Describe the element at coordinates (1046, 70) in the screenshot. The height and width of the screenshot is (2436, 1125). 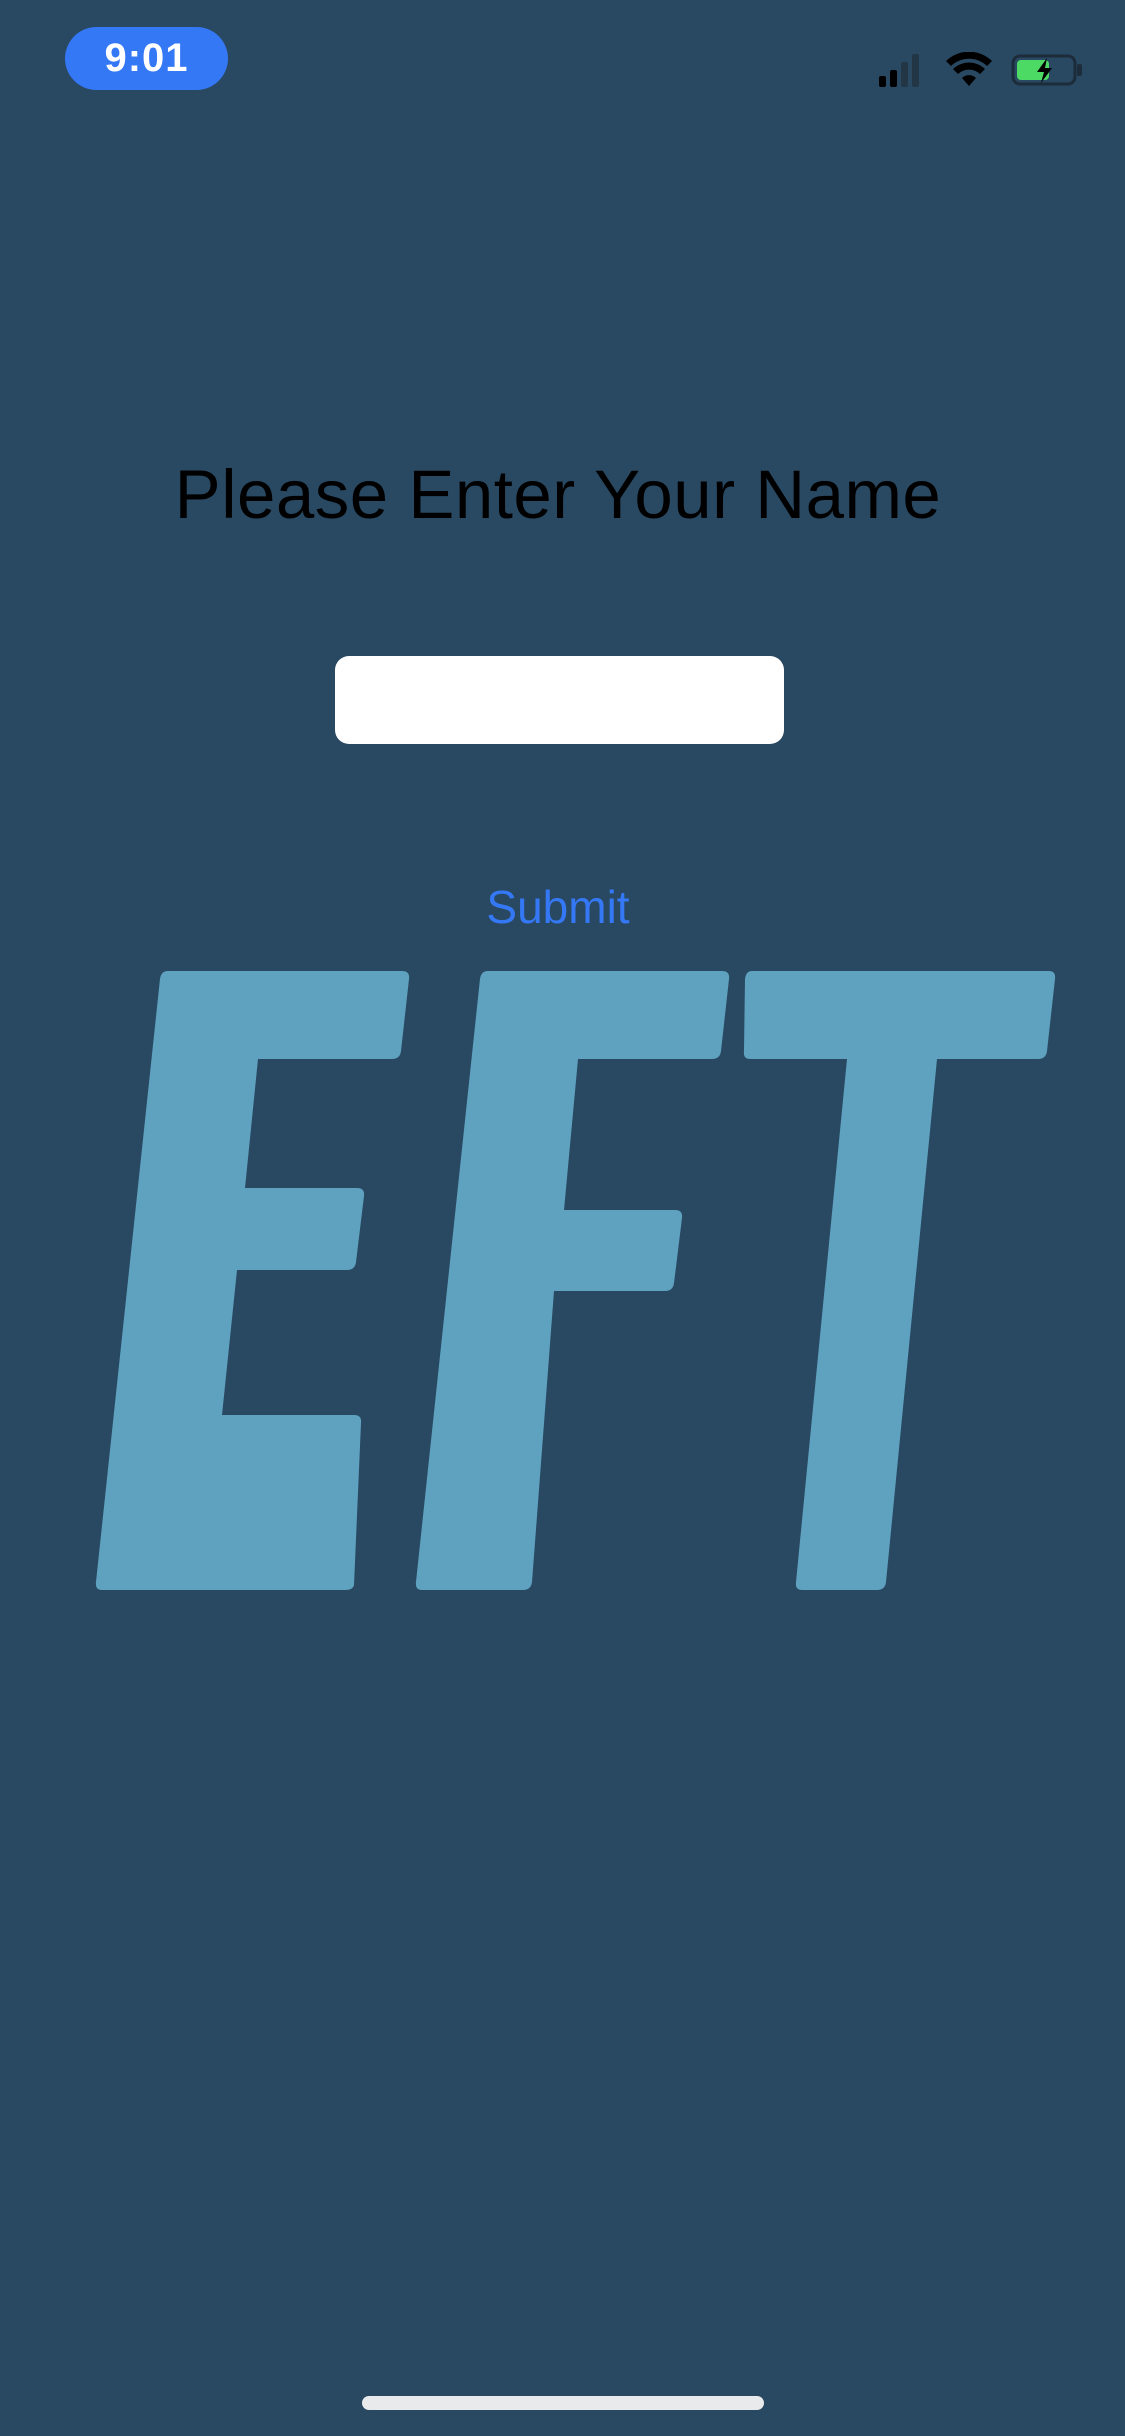
I see `battery-charging-icon` at that location.